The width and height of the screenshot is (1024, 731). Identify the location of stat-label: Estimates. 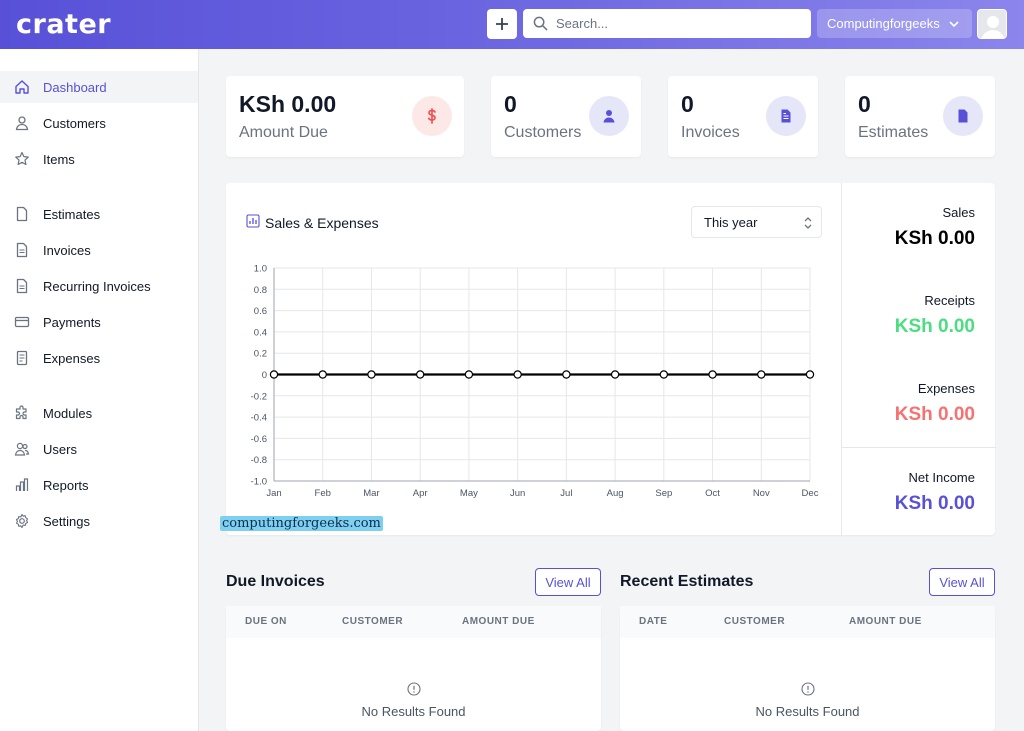
(893, 132).